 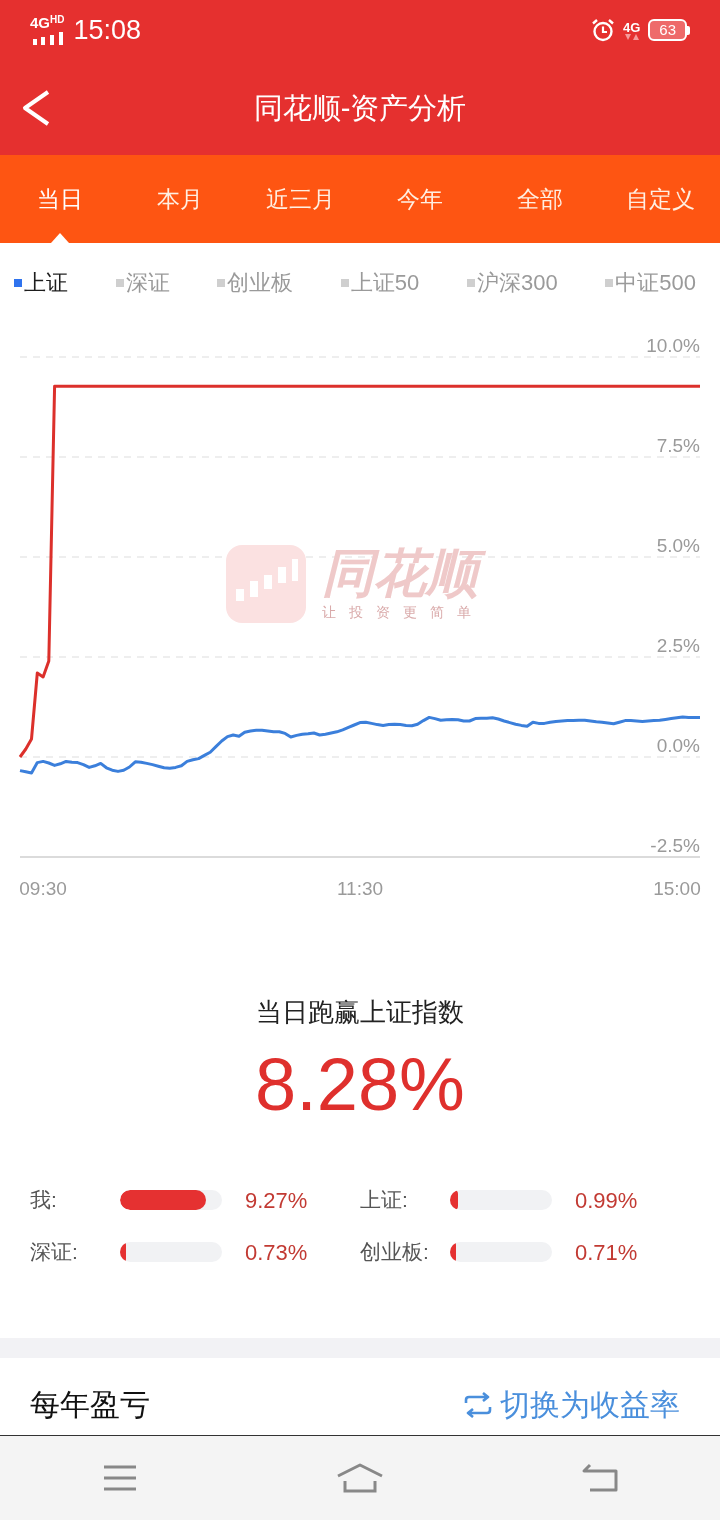 What do you see at coordinates (90, 1405) in the screenshot?
I see `section-title: 每年盈亏` at bounding box center [90, 1405].